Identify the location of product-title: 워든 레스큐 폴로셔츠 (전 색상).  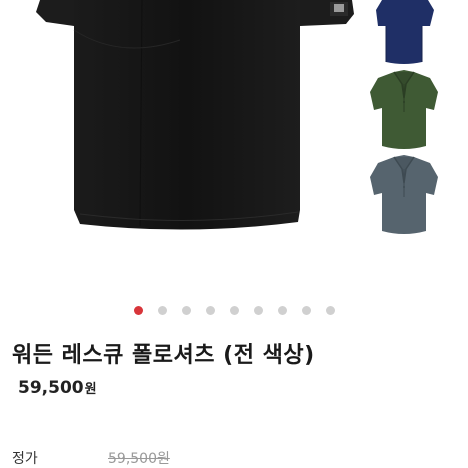
(163, 355).